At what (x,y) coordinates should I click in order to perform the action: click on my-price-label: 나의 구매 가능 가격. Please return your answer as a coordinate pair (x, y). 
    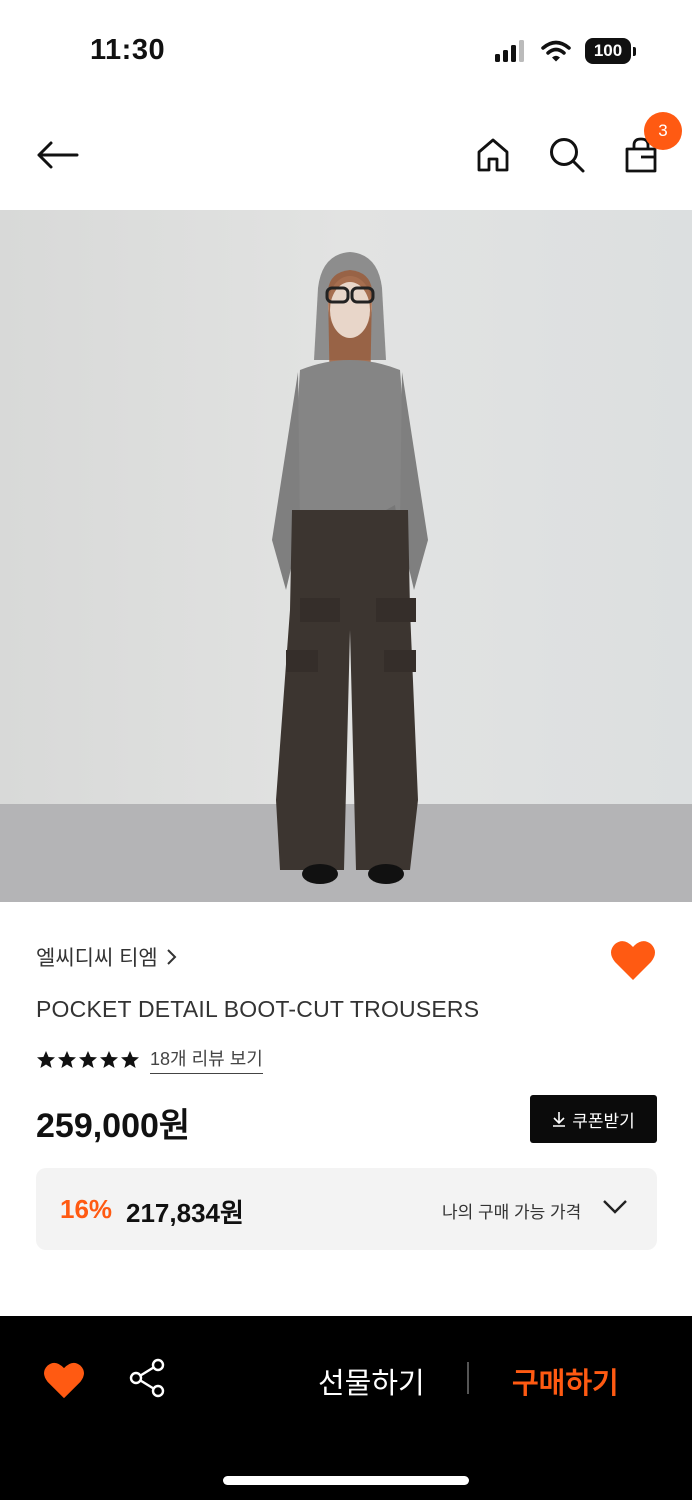
    Looking at the image, I should click on (512, 1212).